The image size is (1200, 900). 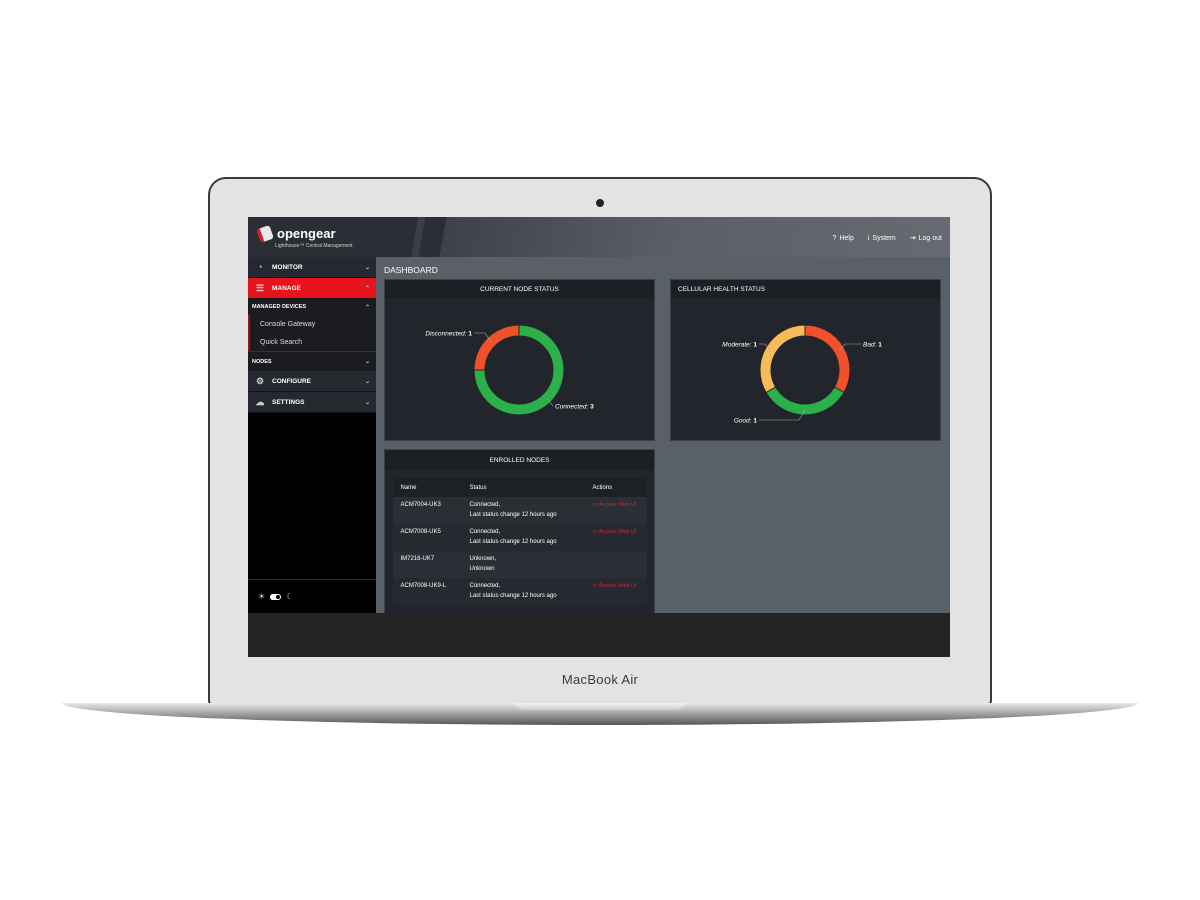 I want to click on camera, so click(x=600, y=203).